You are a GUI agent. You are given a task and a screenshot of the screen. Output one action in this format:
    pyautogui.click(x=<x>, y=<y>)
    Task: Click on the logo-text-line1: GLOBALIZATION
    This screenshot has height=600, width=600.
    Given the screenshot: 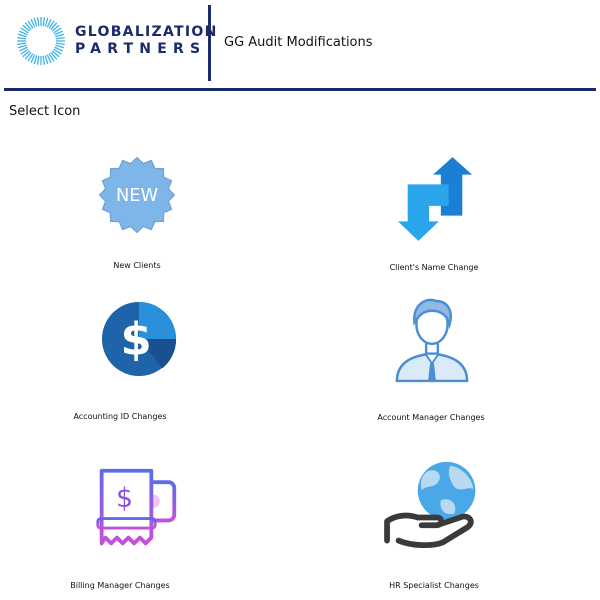 What is the action you would take?
    pyautogui.click(x=146, y=32)
    